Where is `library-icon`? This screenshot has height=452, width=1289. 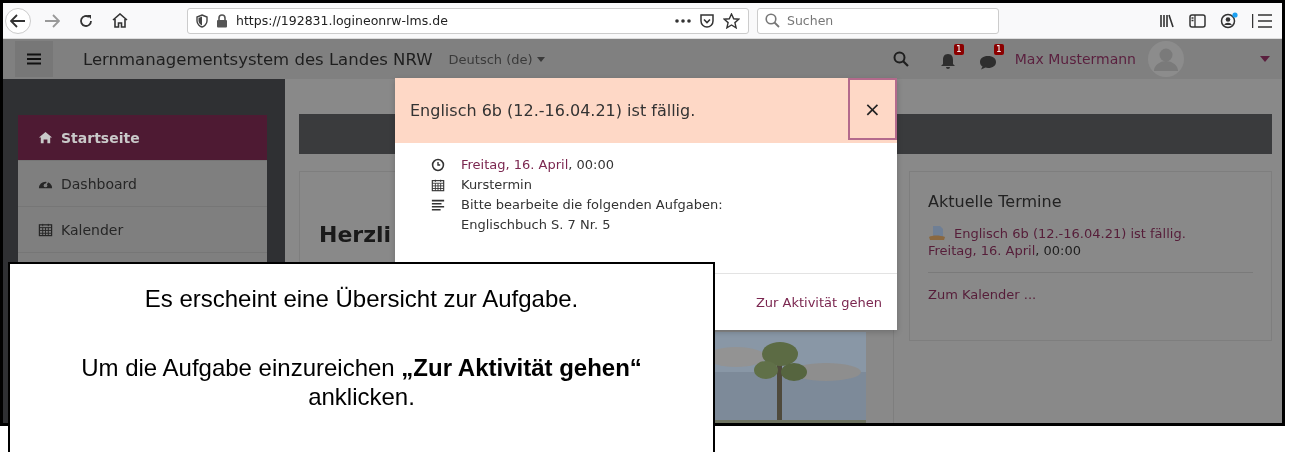 library-icon is located at coordinates (1167, 20).